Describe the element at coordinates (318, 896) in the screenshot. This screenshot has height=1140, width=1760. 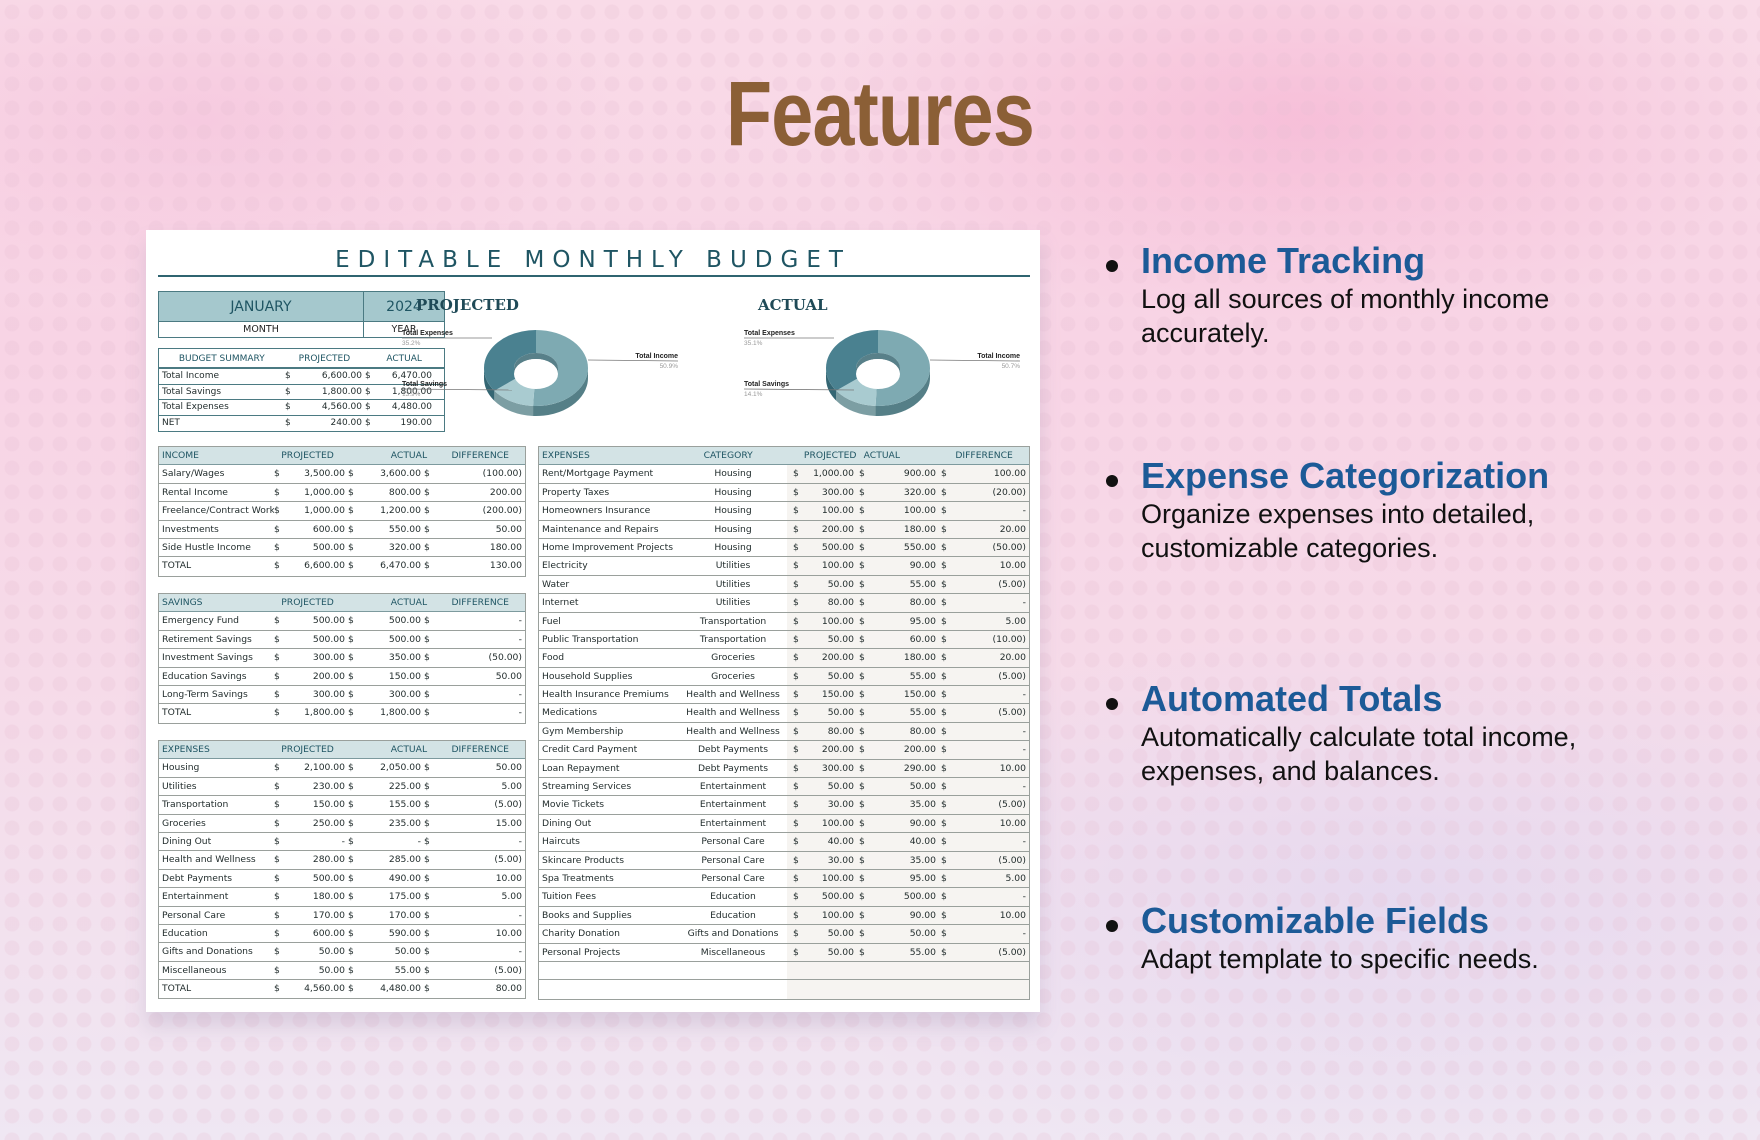
I see `expenses_summary-projected-value: 180.00` at that location.